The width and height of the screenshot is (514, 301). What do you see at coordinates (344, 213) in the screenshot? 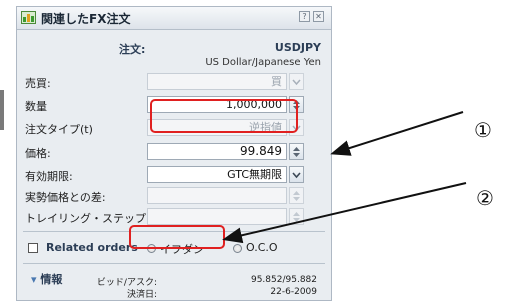
I see `arrow-to-ifd` at bounding box center [344, 213].